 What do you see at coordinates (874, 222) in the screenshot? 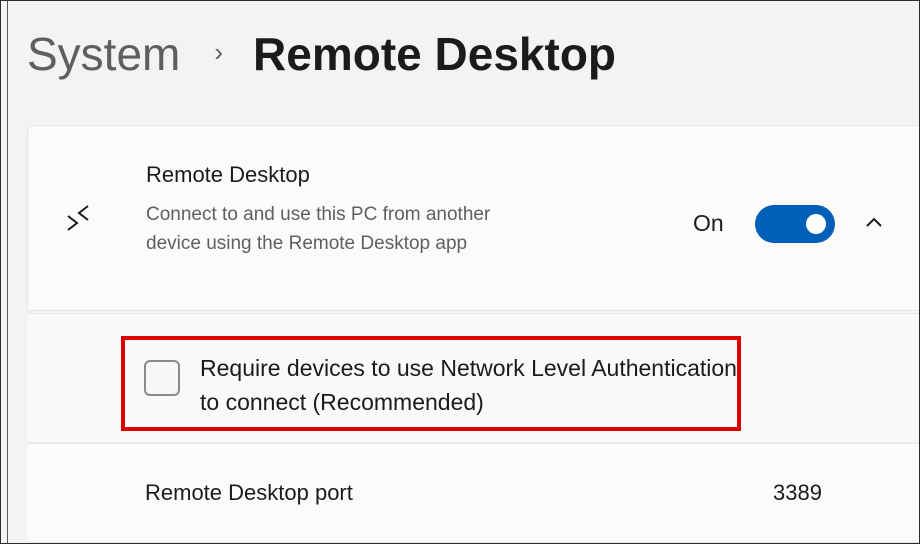
I see `chevron-up-icon` at bounding box center [874, 222].